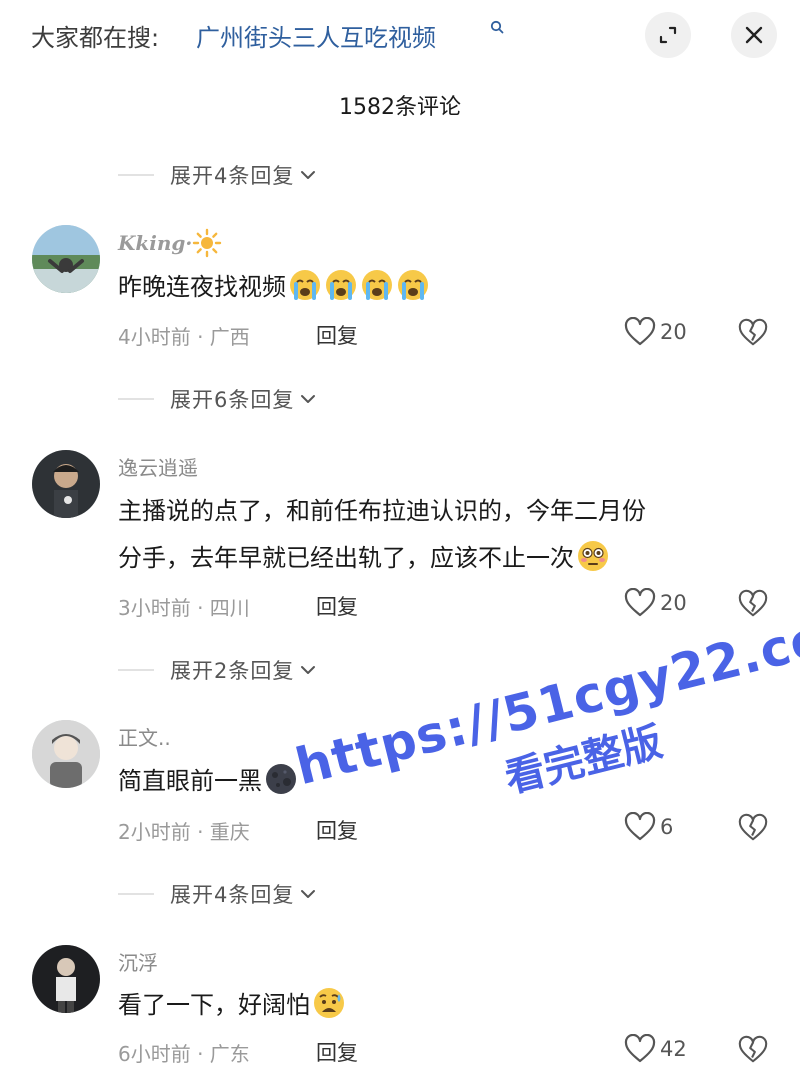  Describe the element at coordinates (443, 287) in the screenshot. I see `comment-text: 昨晚连夜找视频` at that location.